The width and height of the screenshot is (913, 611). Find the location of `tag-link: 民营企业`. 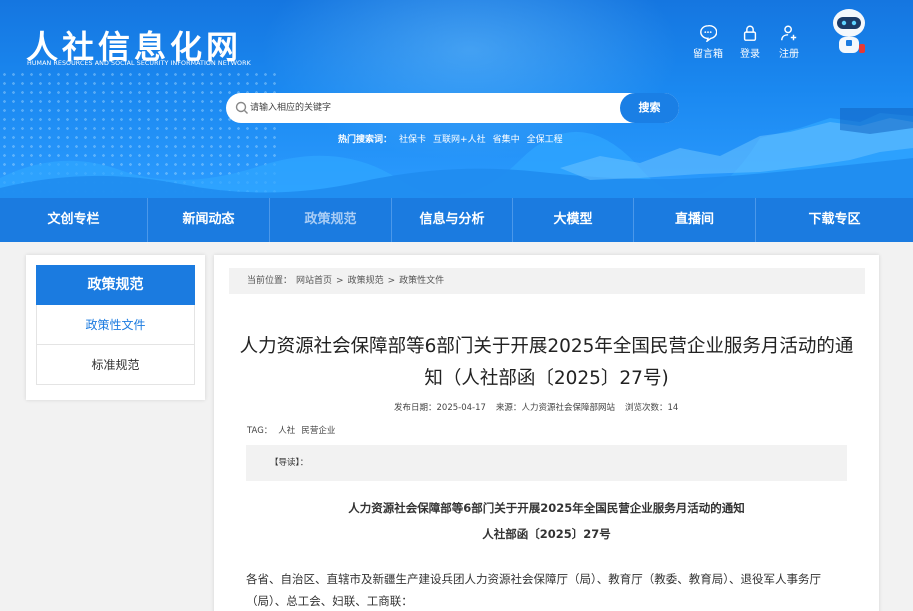

tag-link: 民营企业 is located at coordinates (318, 430).